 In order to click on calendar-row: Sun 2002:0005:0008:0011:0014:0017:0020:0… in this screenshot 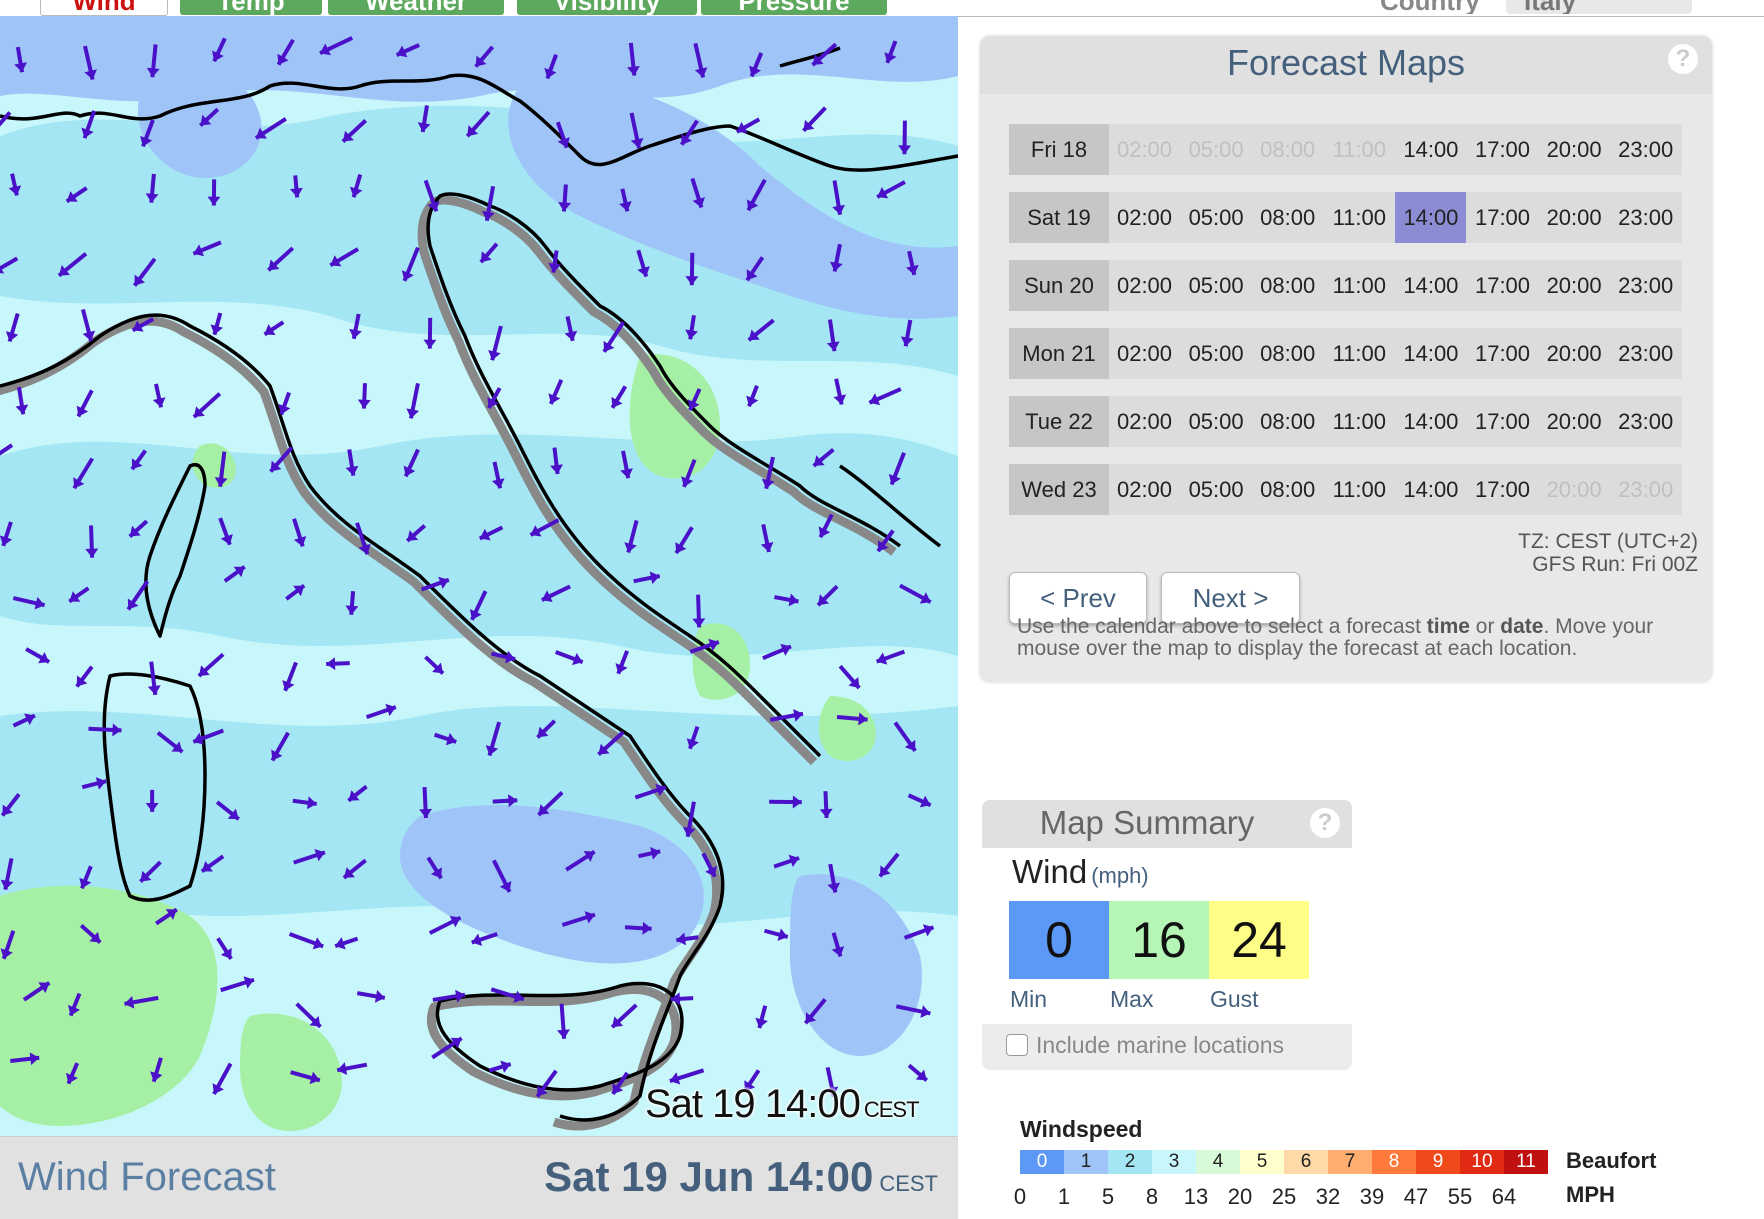, I will do `click(1345, 285)`.